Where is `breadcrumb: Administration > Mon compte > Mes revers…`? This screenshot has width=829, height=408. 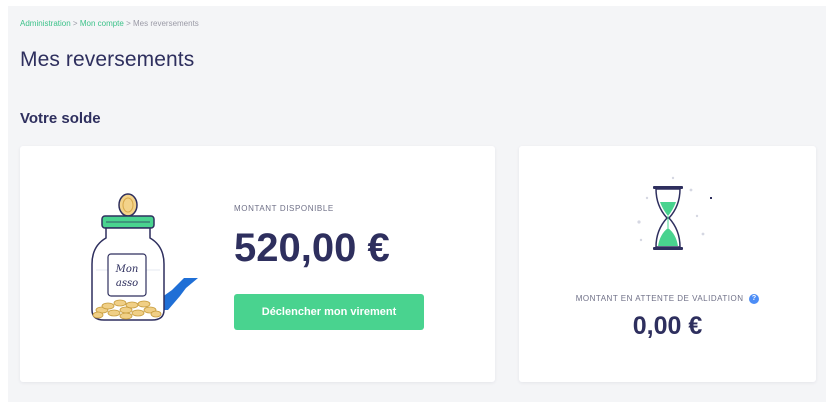
breadcrumb: Administration > Mon compte > Mes revers… is located at coordinates (109, 23).